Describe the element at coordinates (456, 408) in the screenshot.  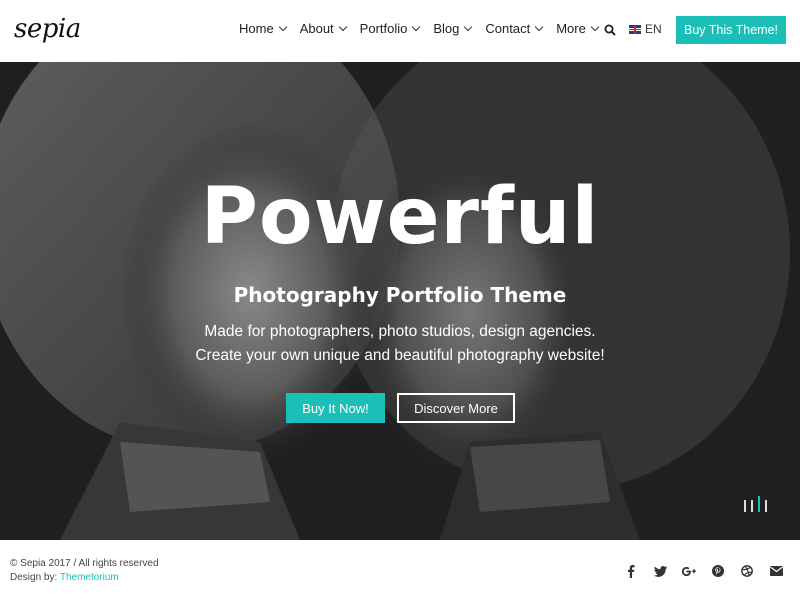
I see `discover-more-button: Discover More` at that location.